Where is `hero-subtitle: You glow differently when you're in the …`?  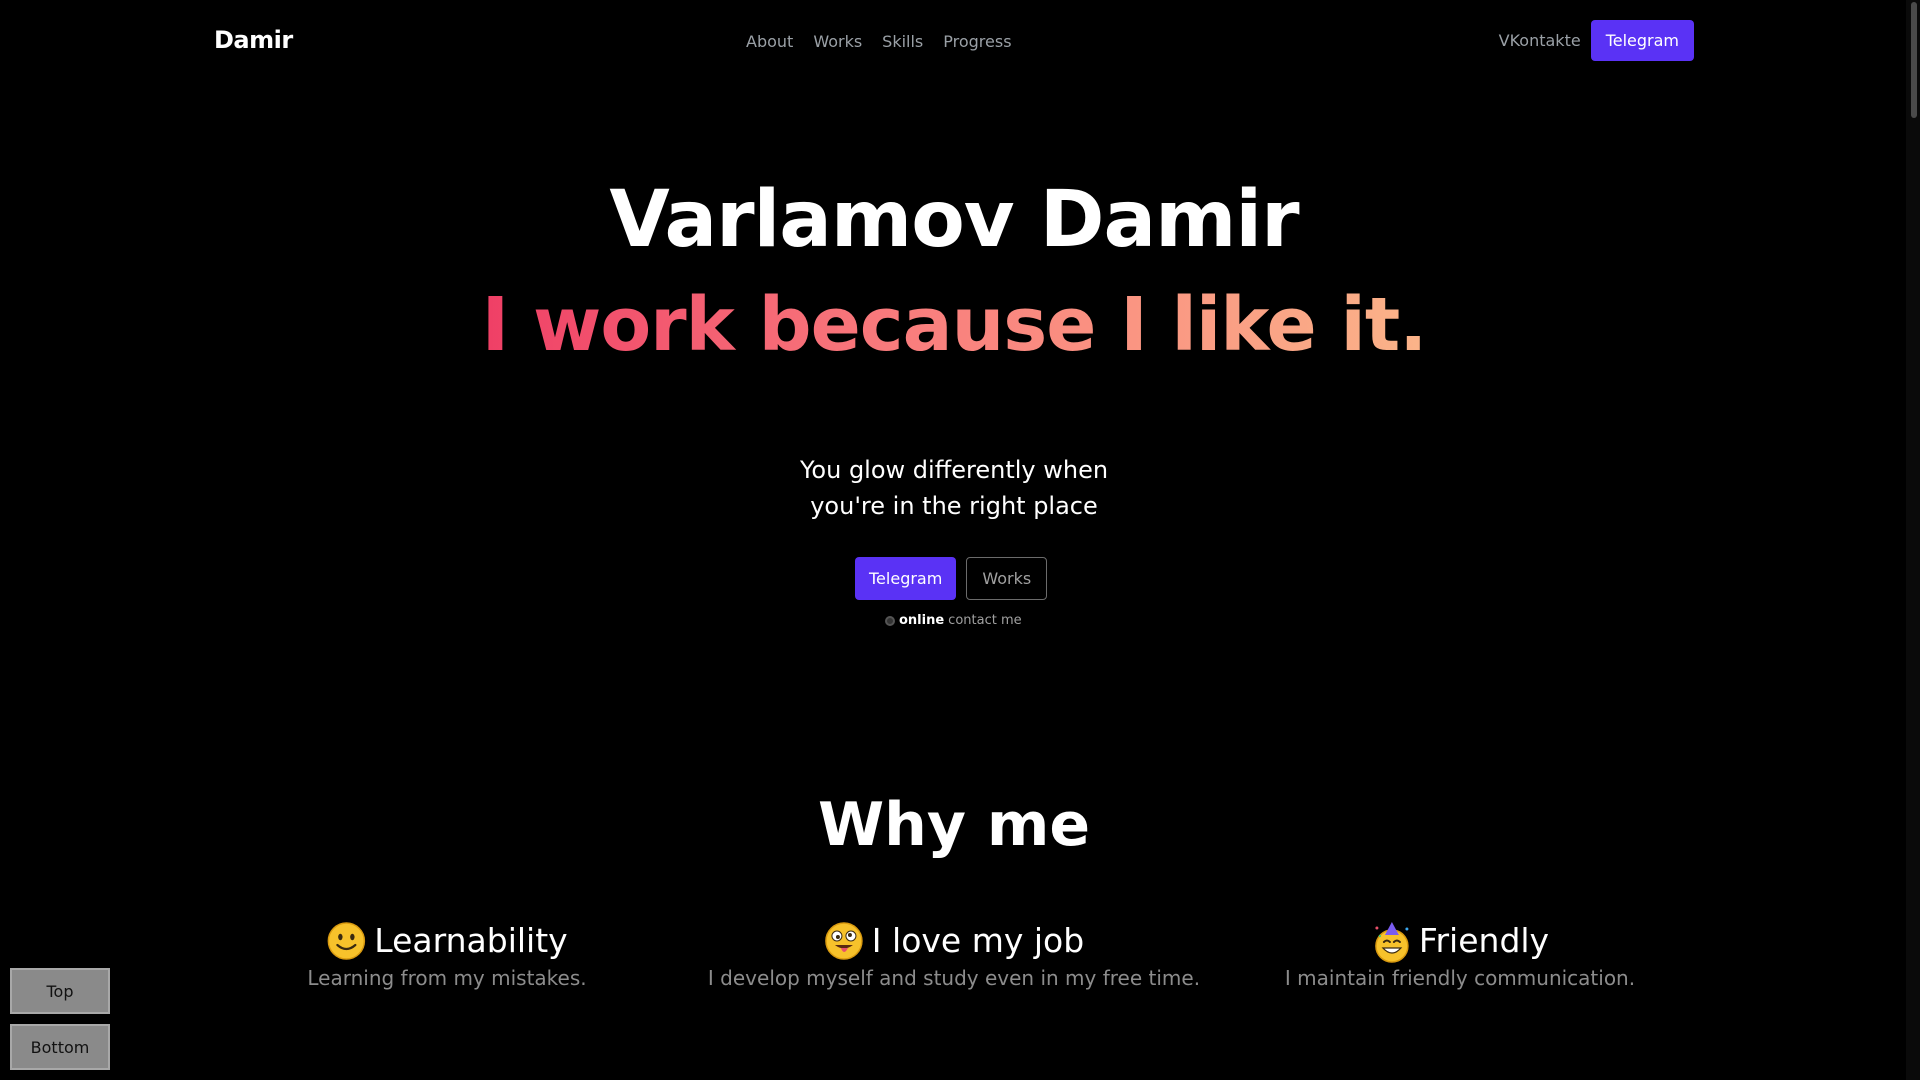 hero-subtitle: You glow differently when you're in the … is located at coordinates (954, 488).